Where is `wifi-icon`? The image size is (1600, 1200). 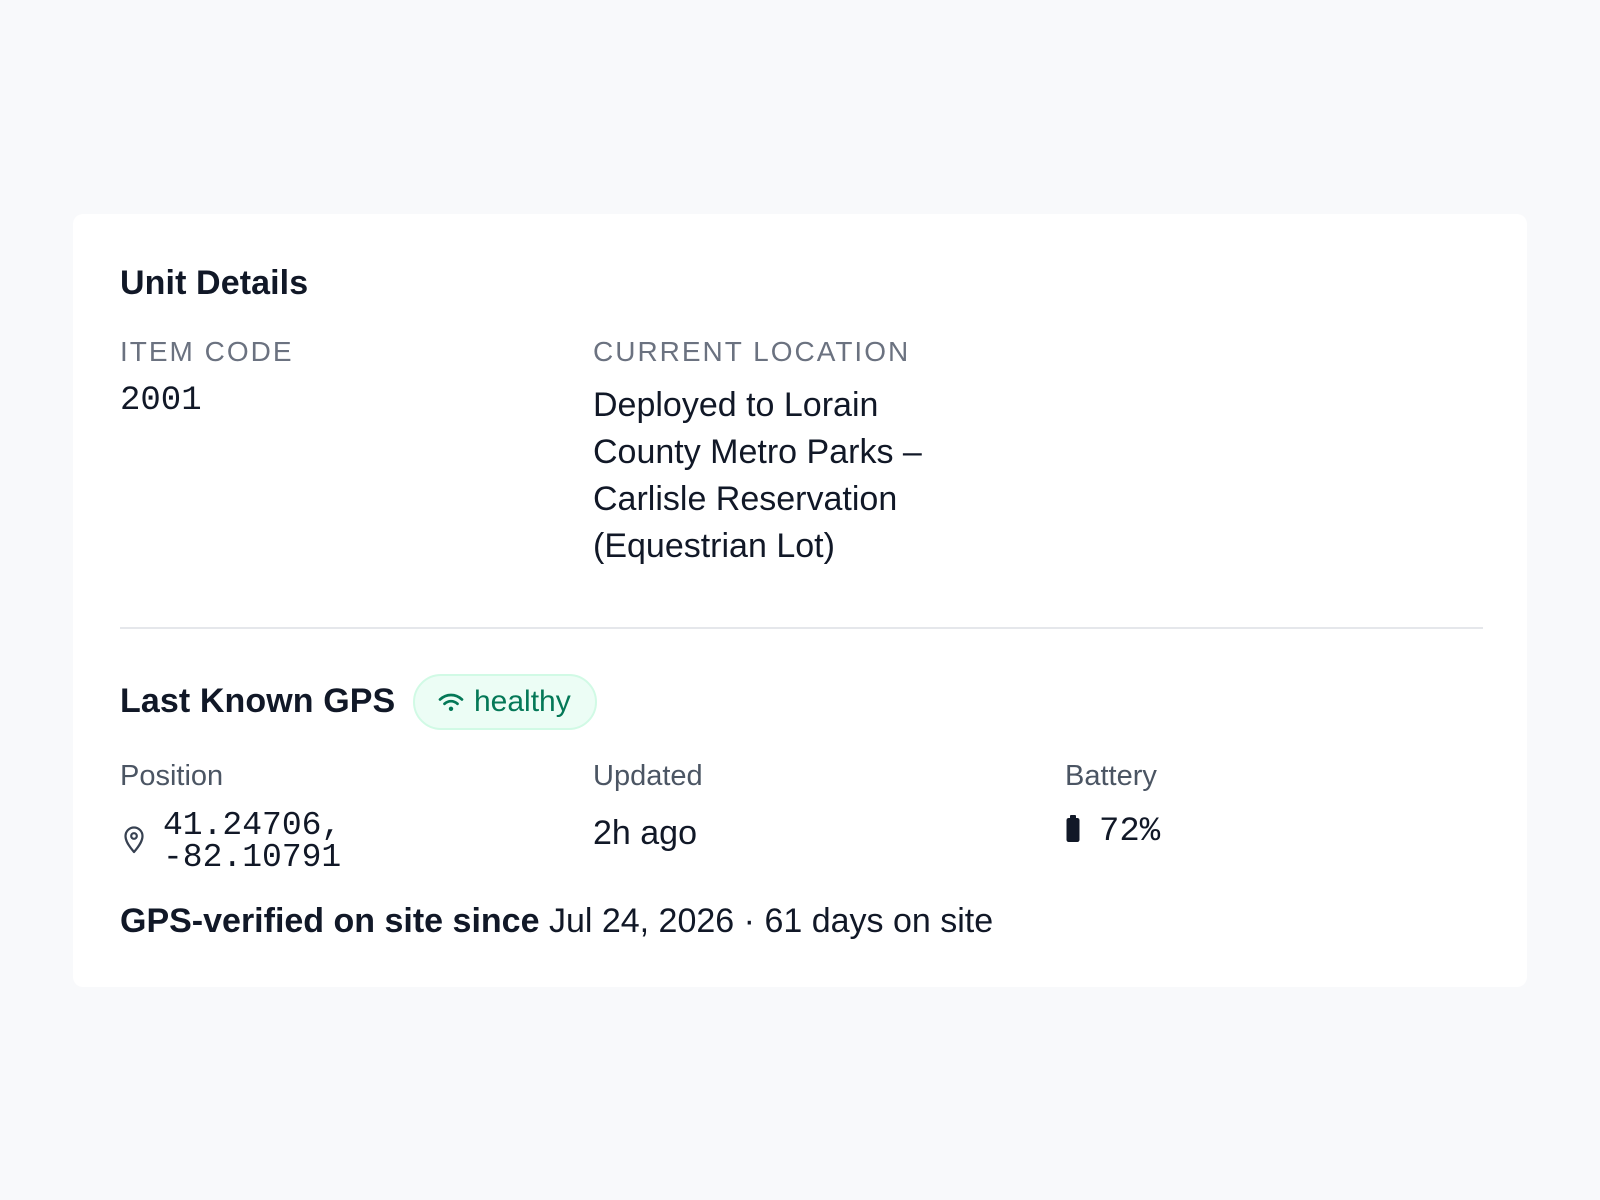
wifi-icon is located at coordinates (451, 702).